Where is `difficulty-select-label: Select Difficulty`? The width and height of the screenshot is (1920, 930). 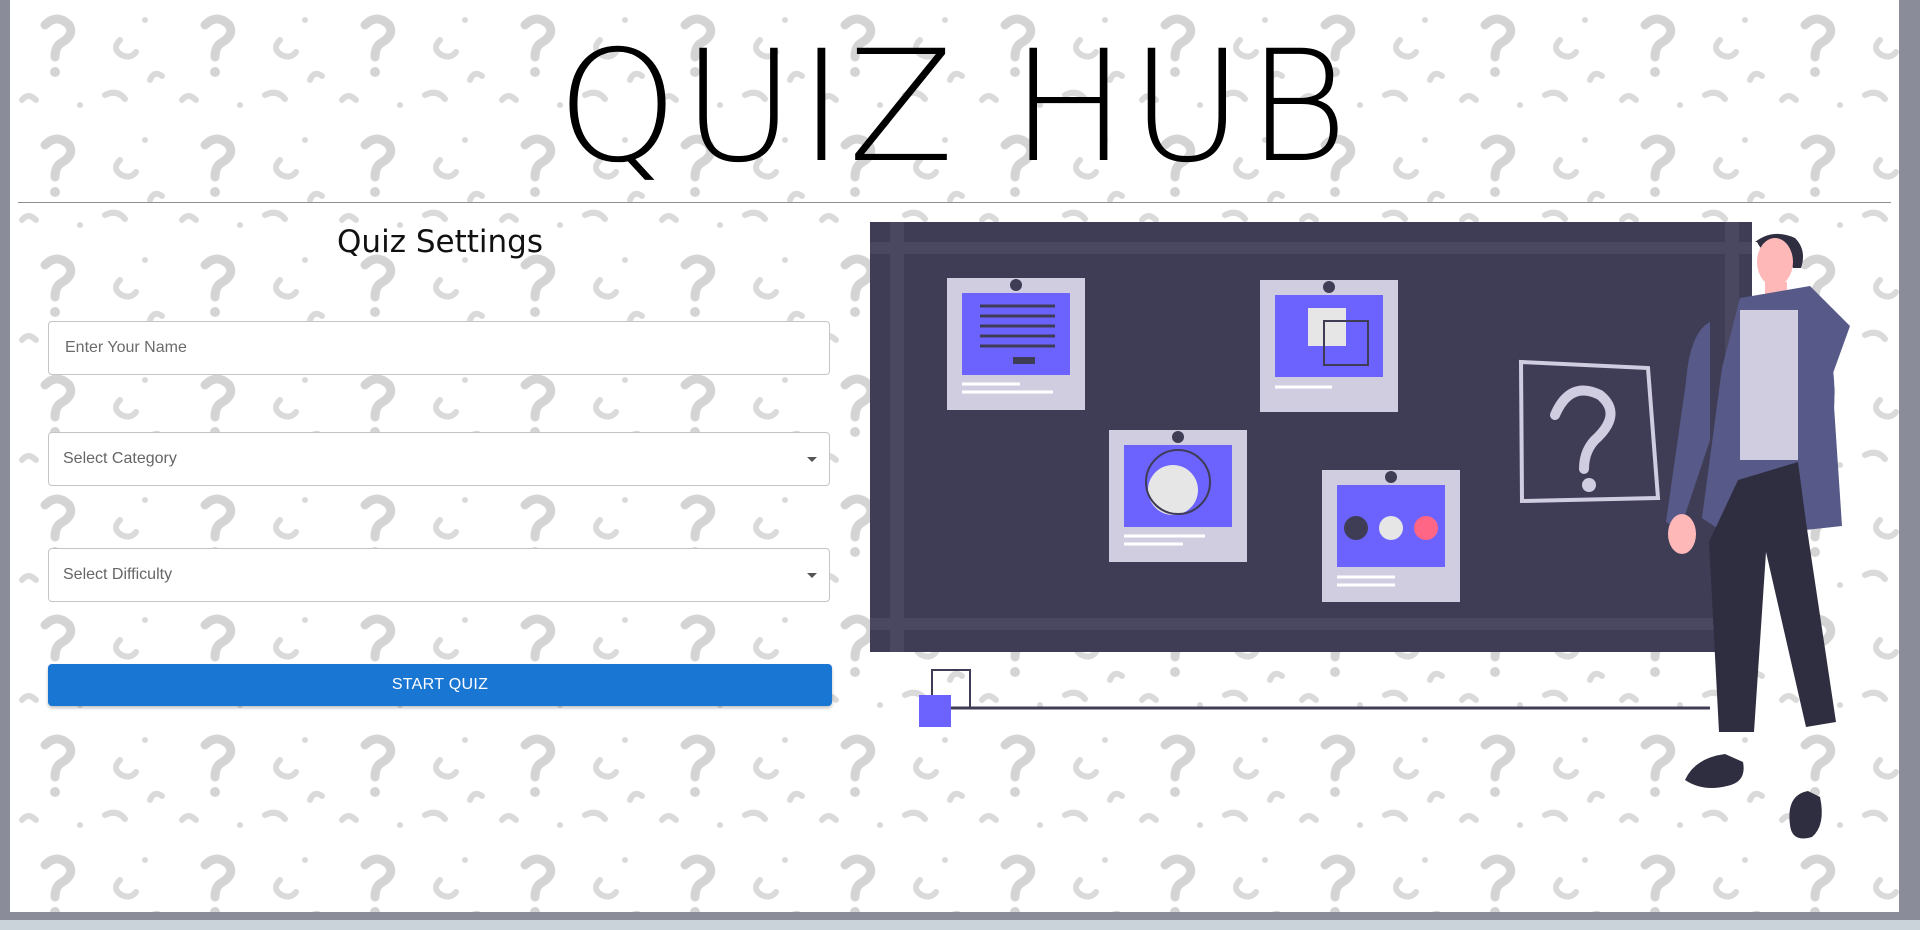
difficulty-select-label: Select Difficulty is located at coordinates (118, 574).